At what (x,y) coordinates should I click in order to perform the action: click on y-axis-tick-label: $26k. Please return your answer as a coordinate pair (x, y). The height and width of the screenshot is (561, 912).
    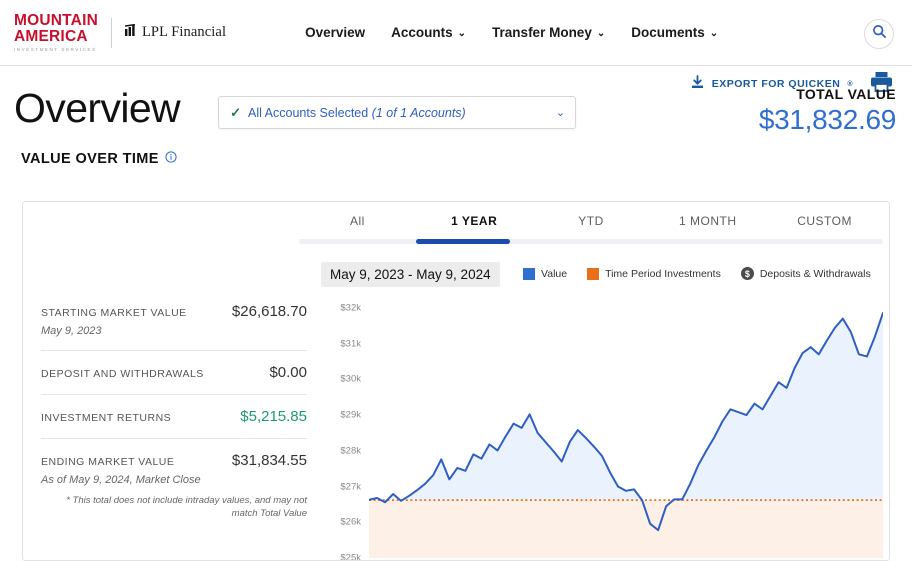
    Looking at the image, I should click on (350, 522).